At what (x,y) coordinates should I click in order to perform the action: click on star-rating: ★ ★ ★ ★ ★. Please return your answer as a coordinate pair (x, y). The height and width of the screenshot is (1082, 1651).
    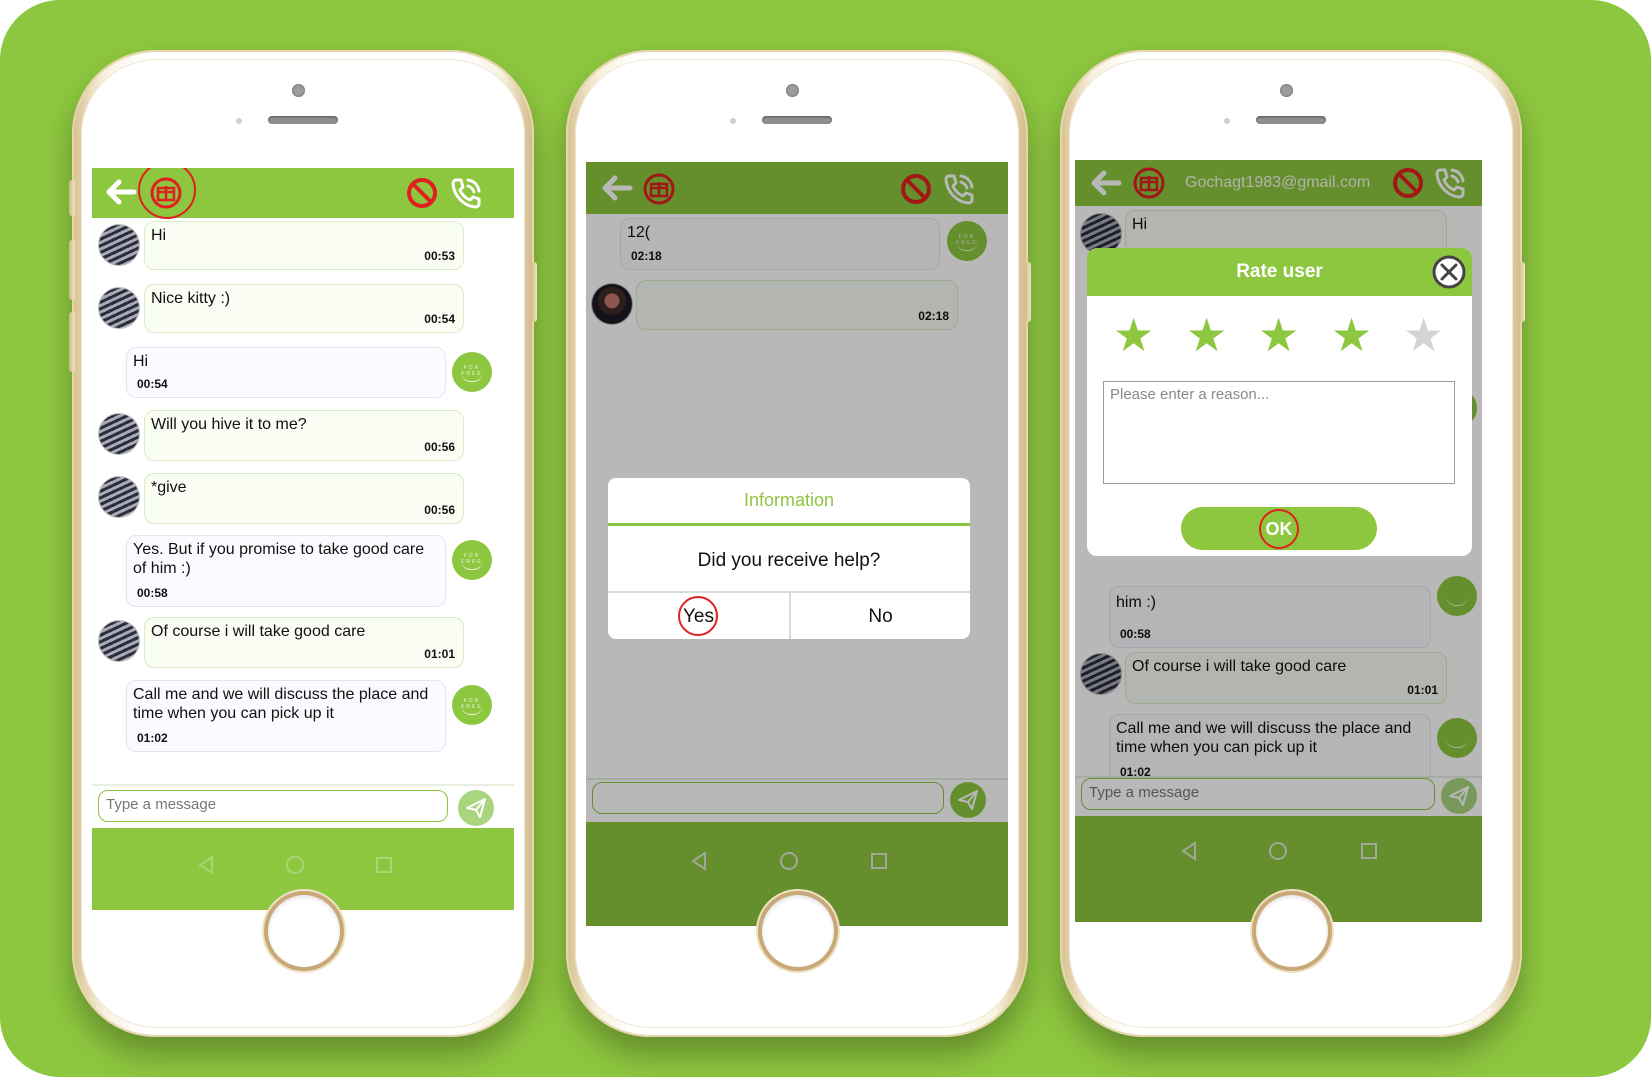
    Looking at the image, I should click on (1279, 337).